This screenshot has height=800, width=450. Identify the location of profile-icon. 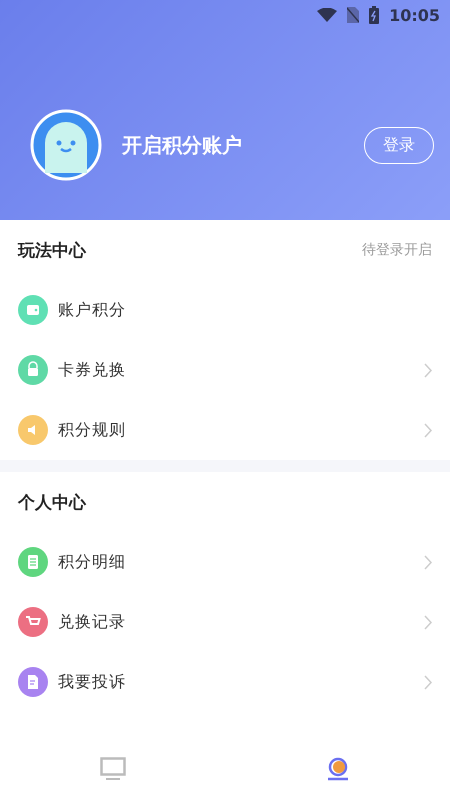
(337, 769).